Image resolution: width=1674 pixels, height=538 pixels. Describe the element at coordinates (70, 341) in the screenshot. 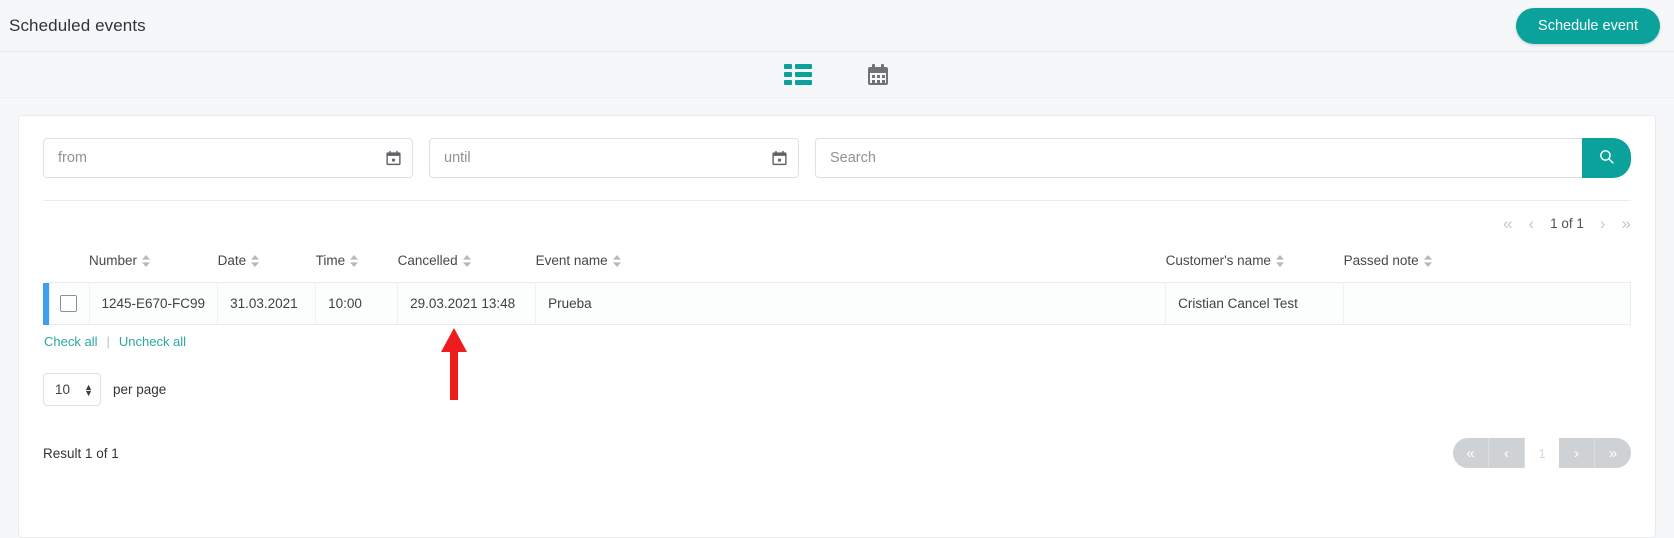

I see `check-all-link: Check all` at that location.